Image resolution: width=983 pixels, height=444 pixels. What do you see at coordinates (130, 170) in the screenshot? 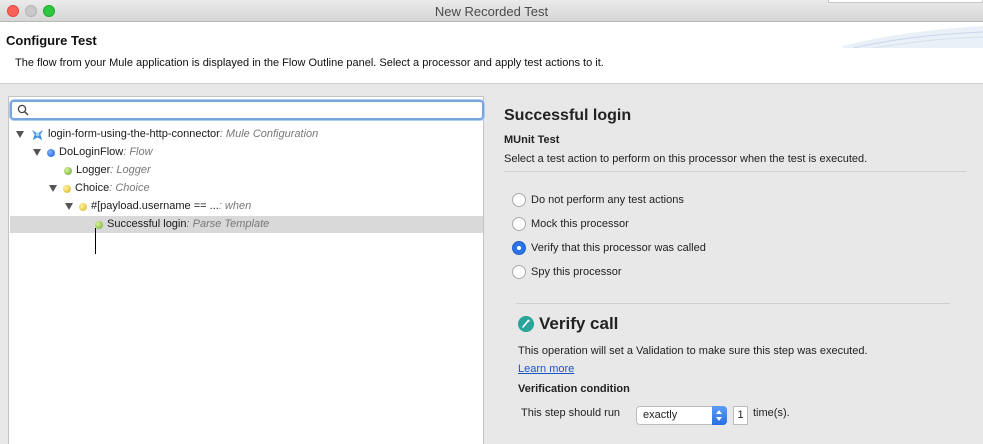
I see `tree-item-type: : Logger` at bounding box center [130, 170].